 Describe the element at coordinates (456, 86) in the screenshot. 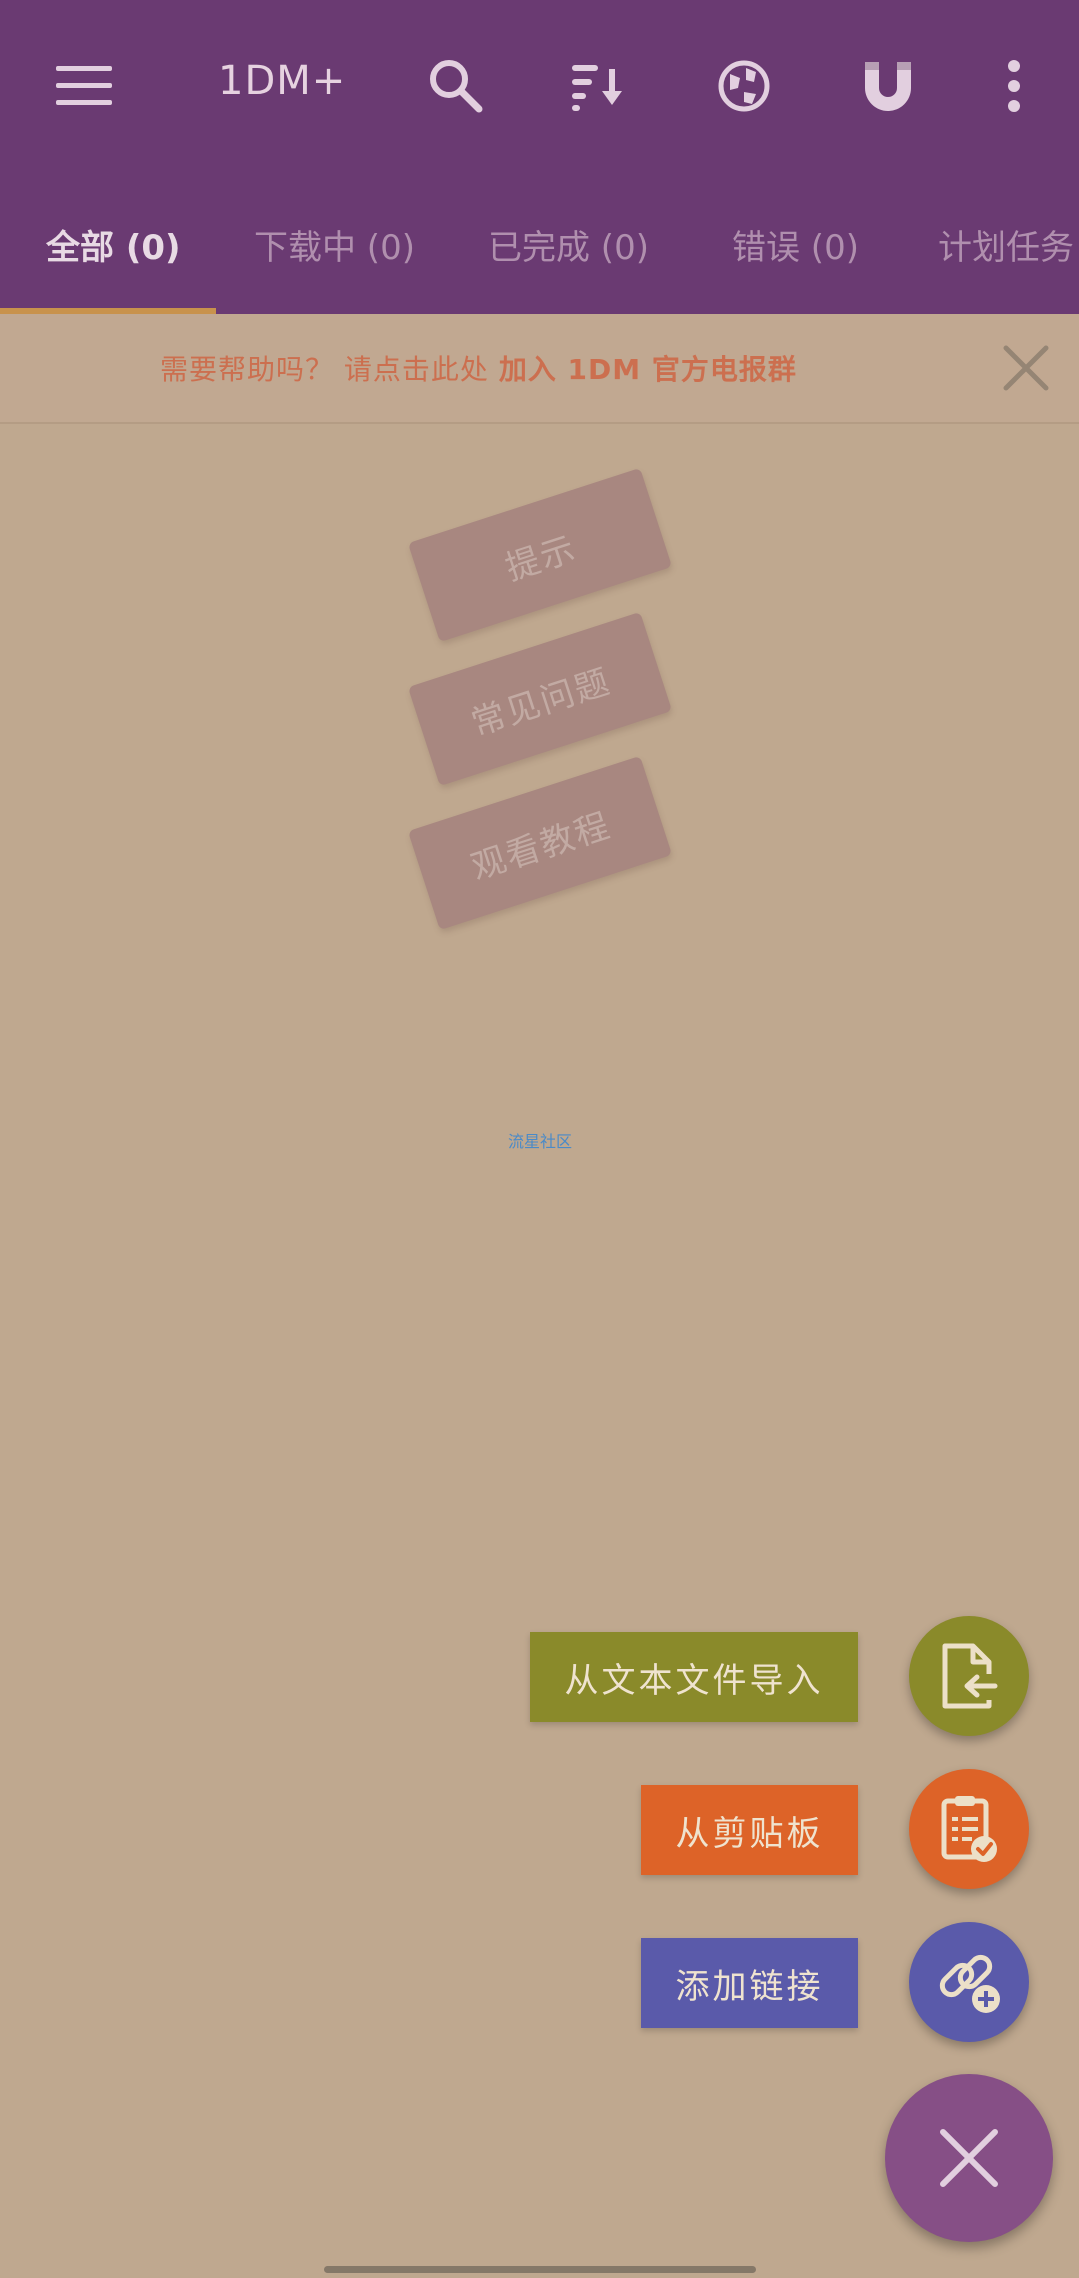

I see `search-icon` at that location.